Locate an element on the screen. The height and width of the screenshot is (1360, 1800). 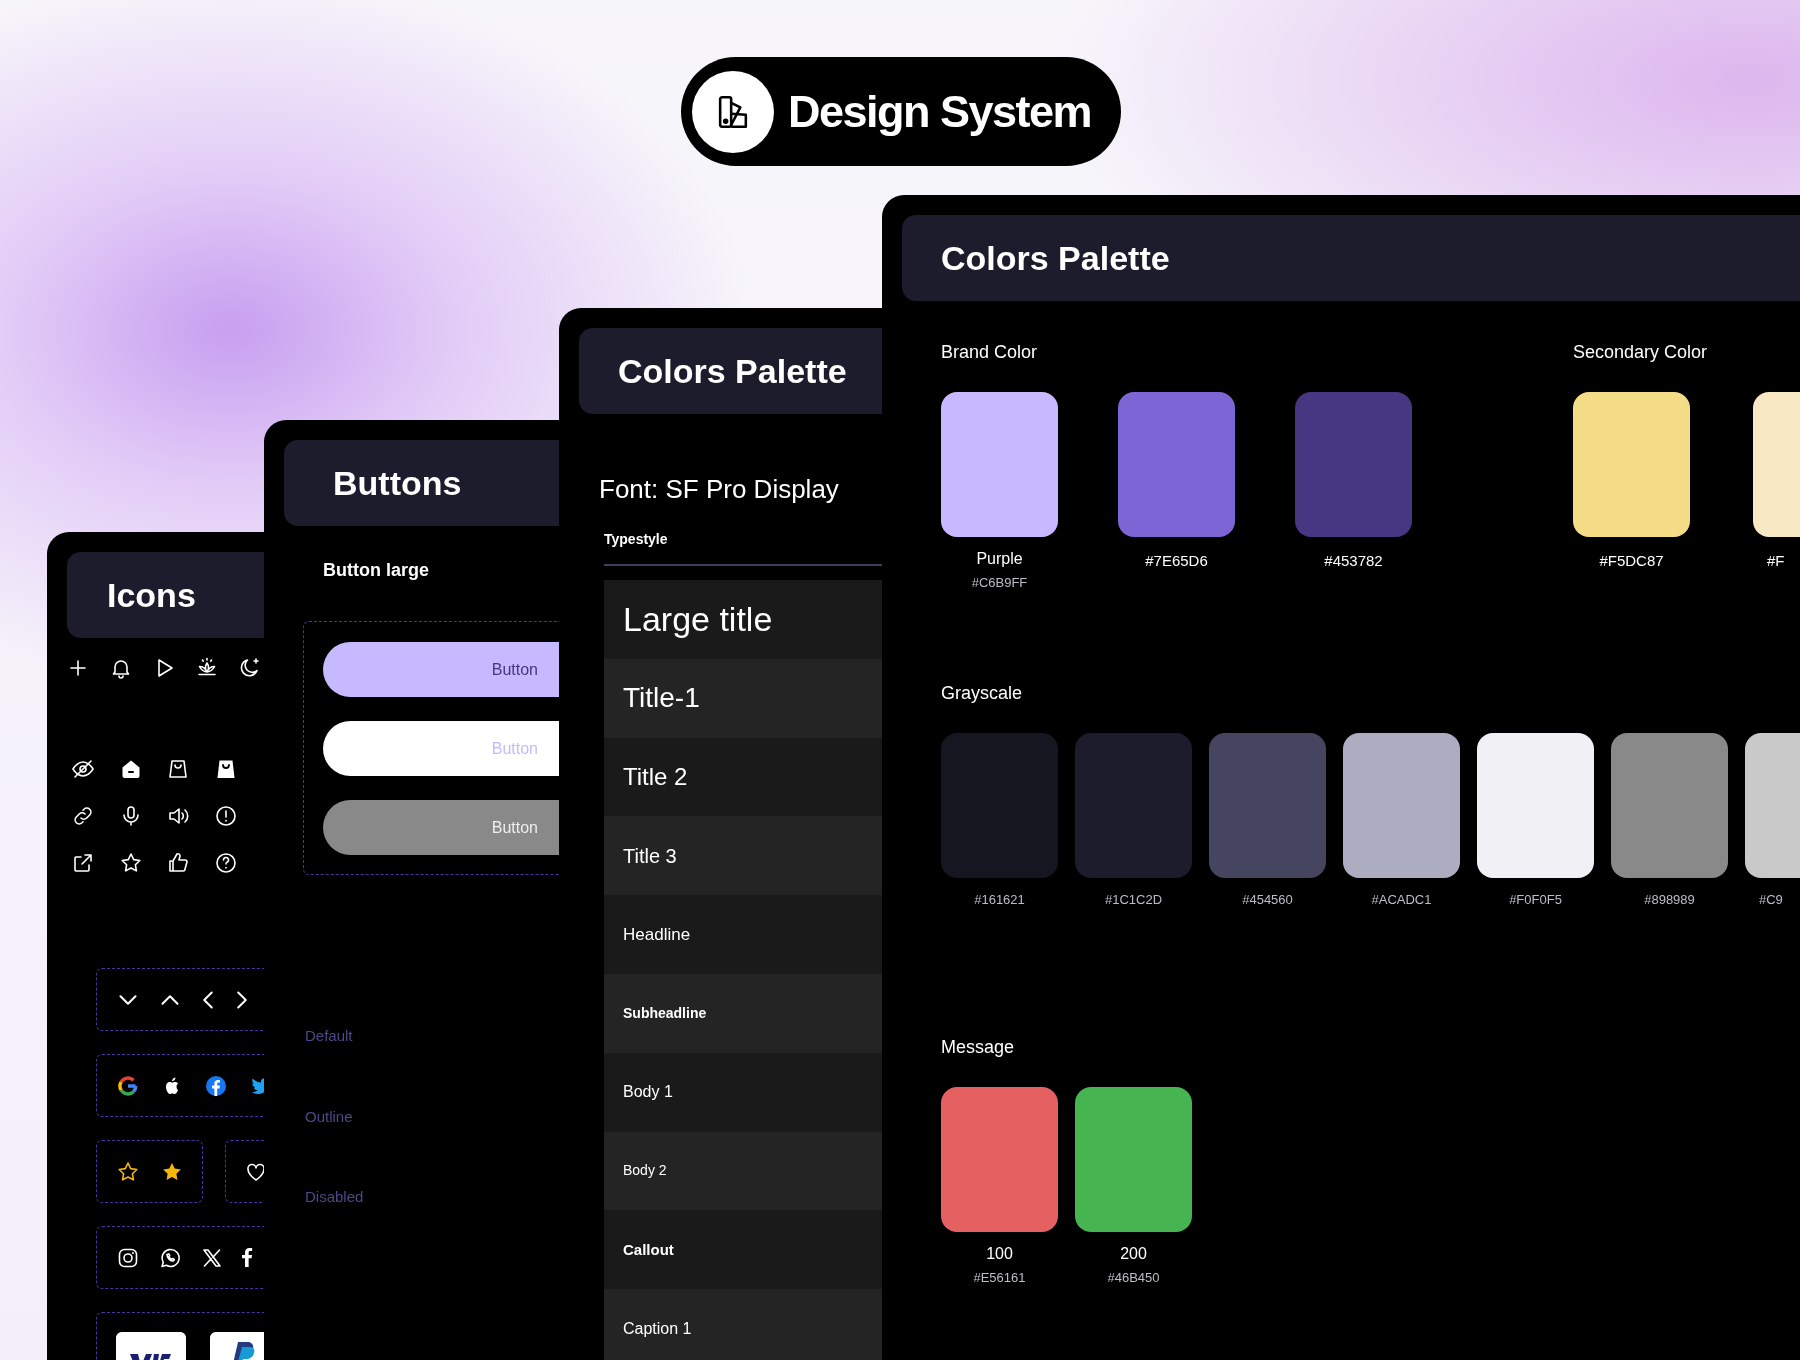
hex-code: #C6B9FF is located at coordinates (999, 583).